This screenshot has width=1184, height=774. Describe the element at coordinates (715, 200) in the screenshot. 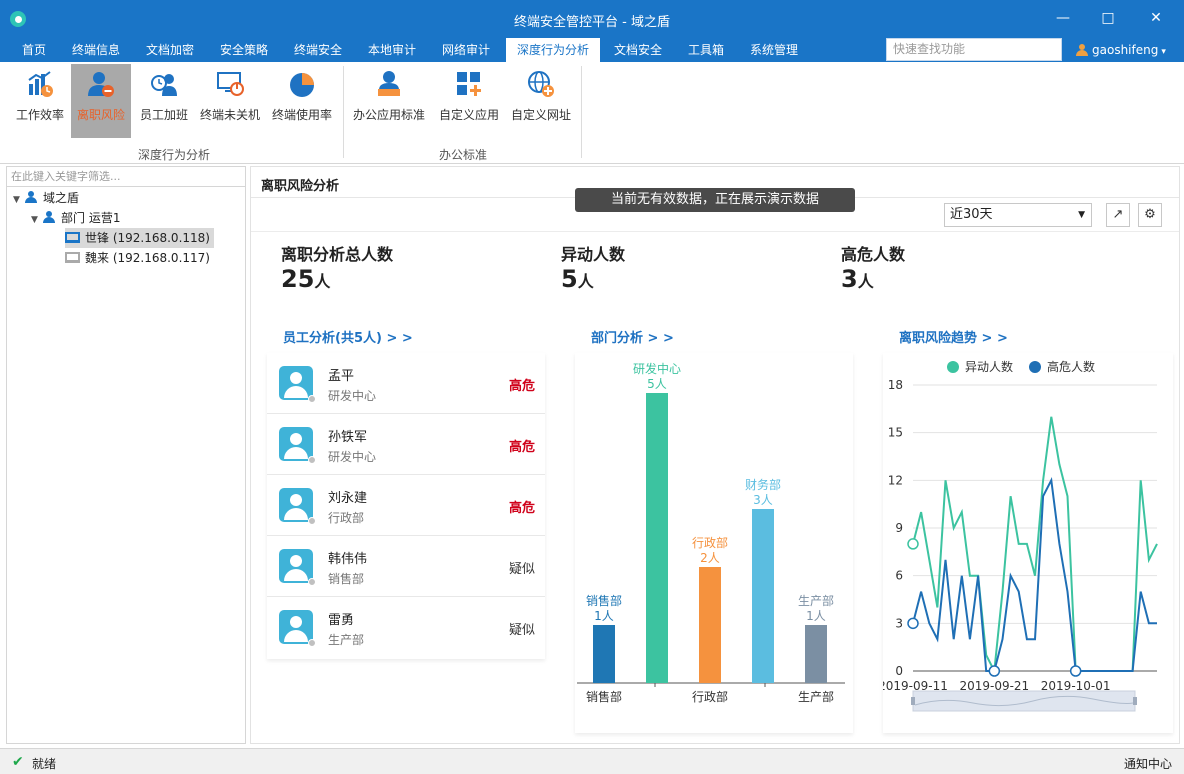

I see `demo-data-toast: 当前无有效数据，正在展示演示数据` at that location.